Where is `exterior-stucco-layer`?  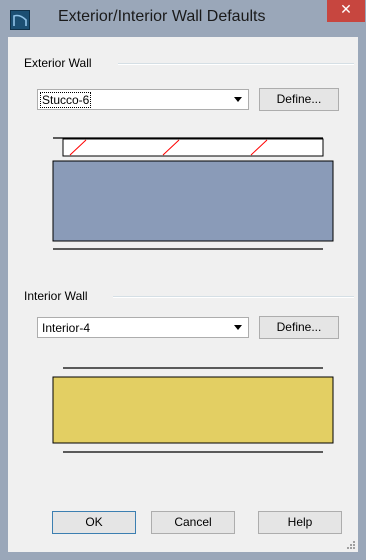 exterior-stucco-layer is located at coordinates (193, 147).